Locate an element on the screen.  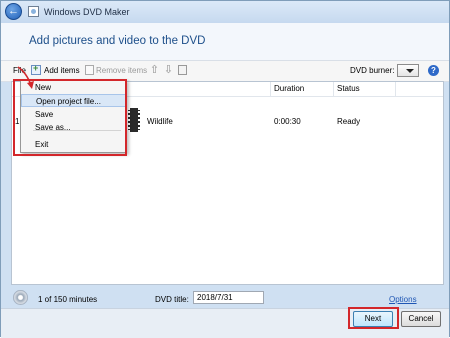
help-icon: ? is located at coordinates (433, 70).